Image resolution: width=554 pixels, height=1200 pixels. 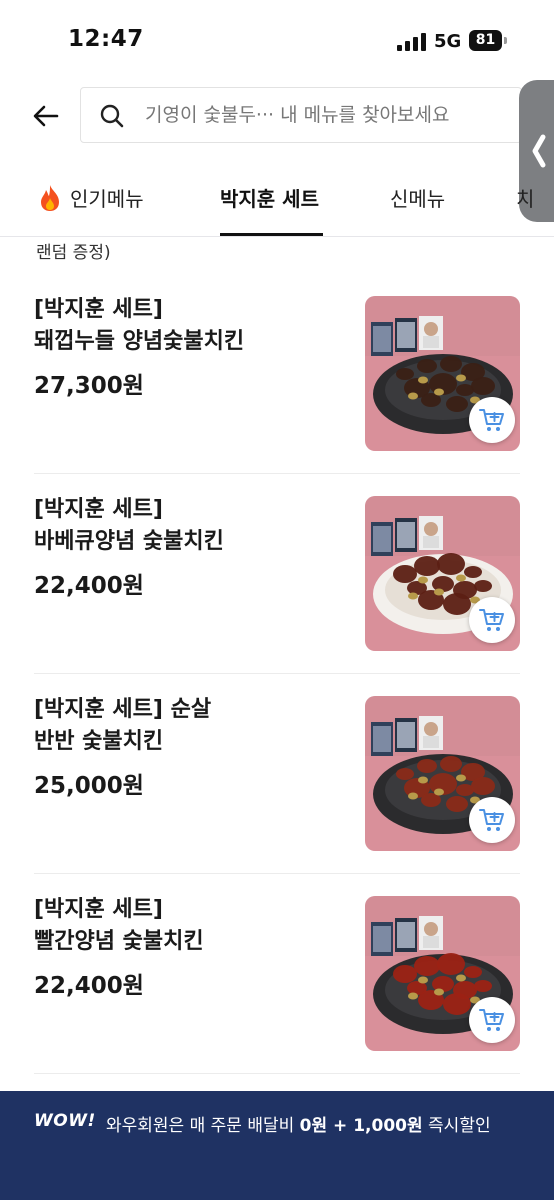 I want to click on tab-label: 치, so click(x=525, y=199).